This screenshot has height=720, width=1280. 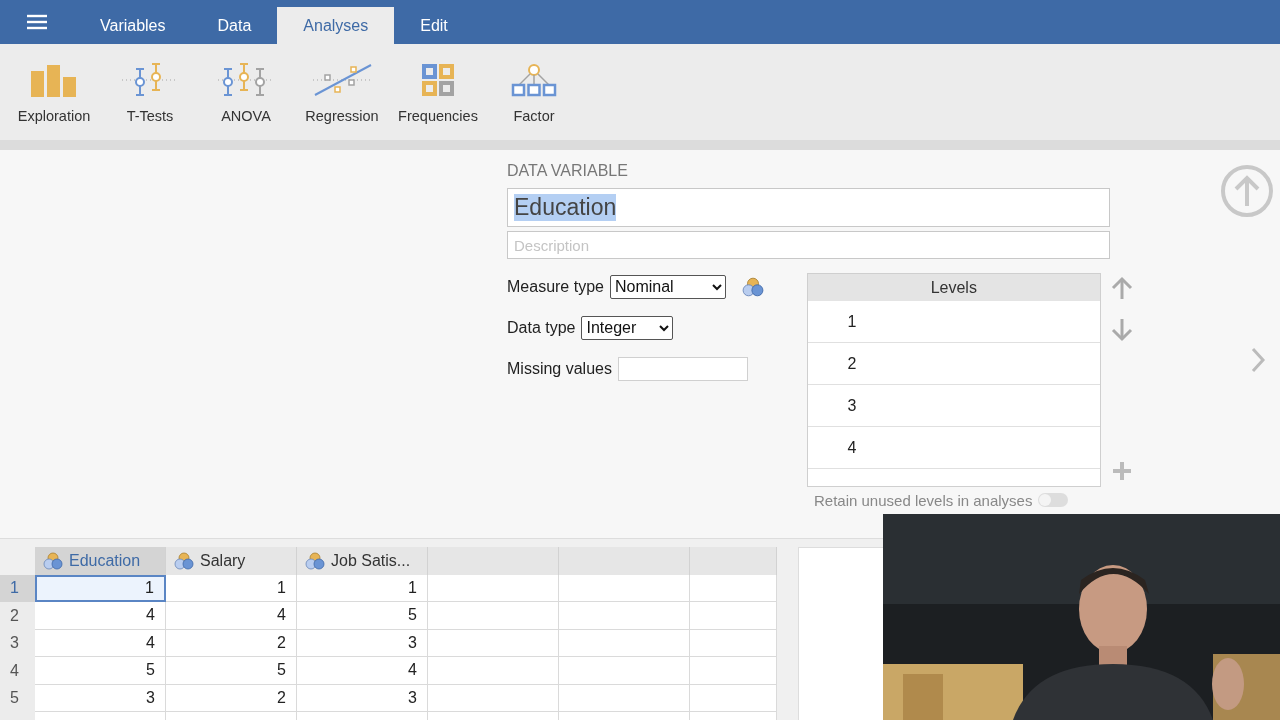 I want to click on row-number: 3, so click(x=17, y=643).